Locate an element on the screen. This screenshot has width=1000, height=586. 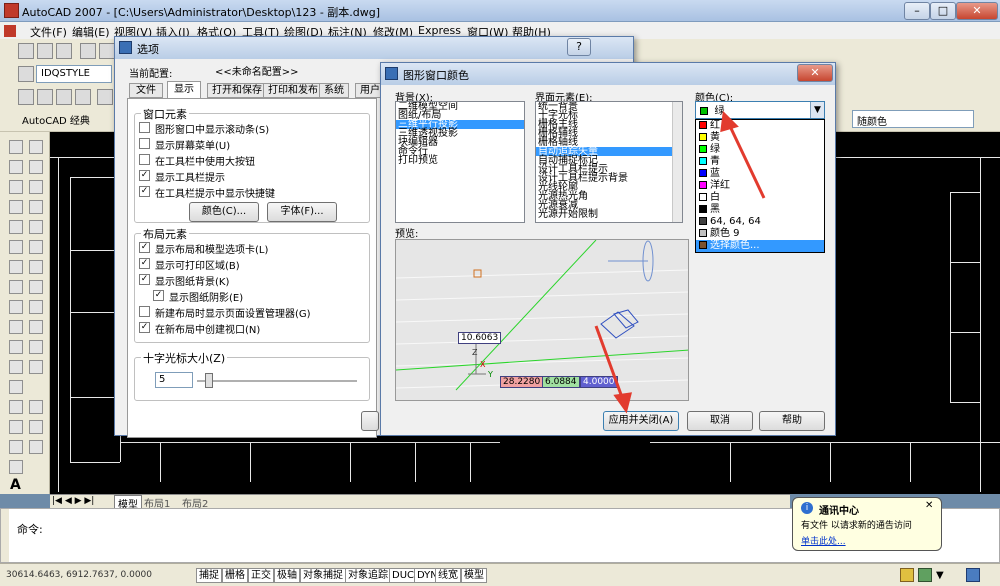
grid-toggle: 栅格 is located at coordinates (235, 575).